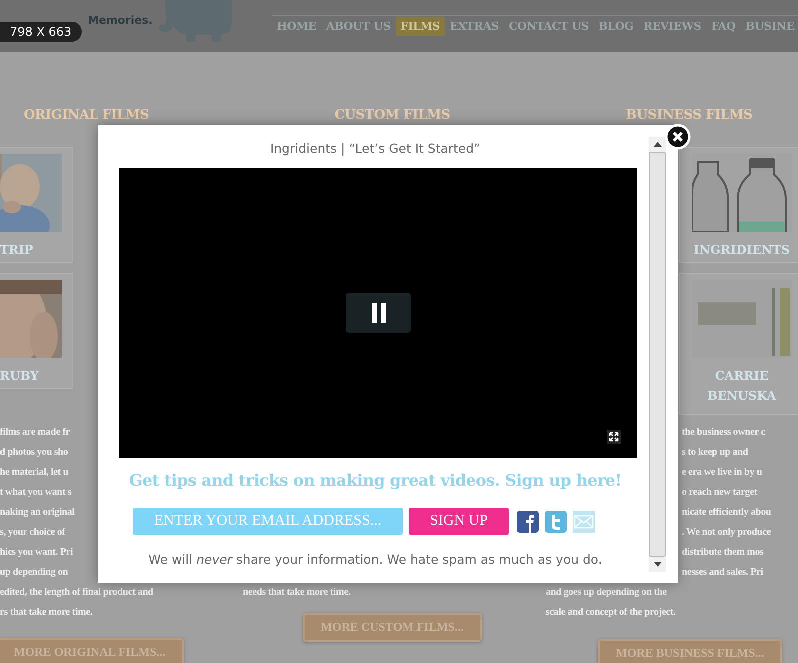 The width and height of the screenshot is (798, 663). Describe the element at coordinates (77, 593) in the screenshot. I see `description-text: edited, the length of final product and` at that location.